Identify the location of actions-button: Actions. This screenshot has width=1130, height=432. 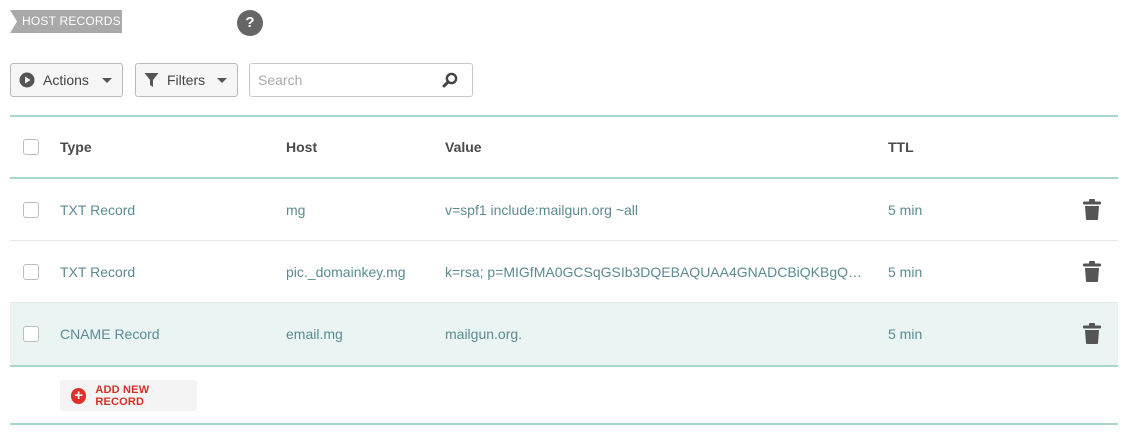
(66, 80).